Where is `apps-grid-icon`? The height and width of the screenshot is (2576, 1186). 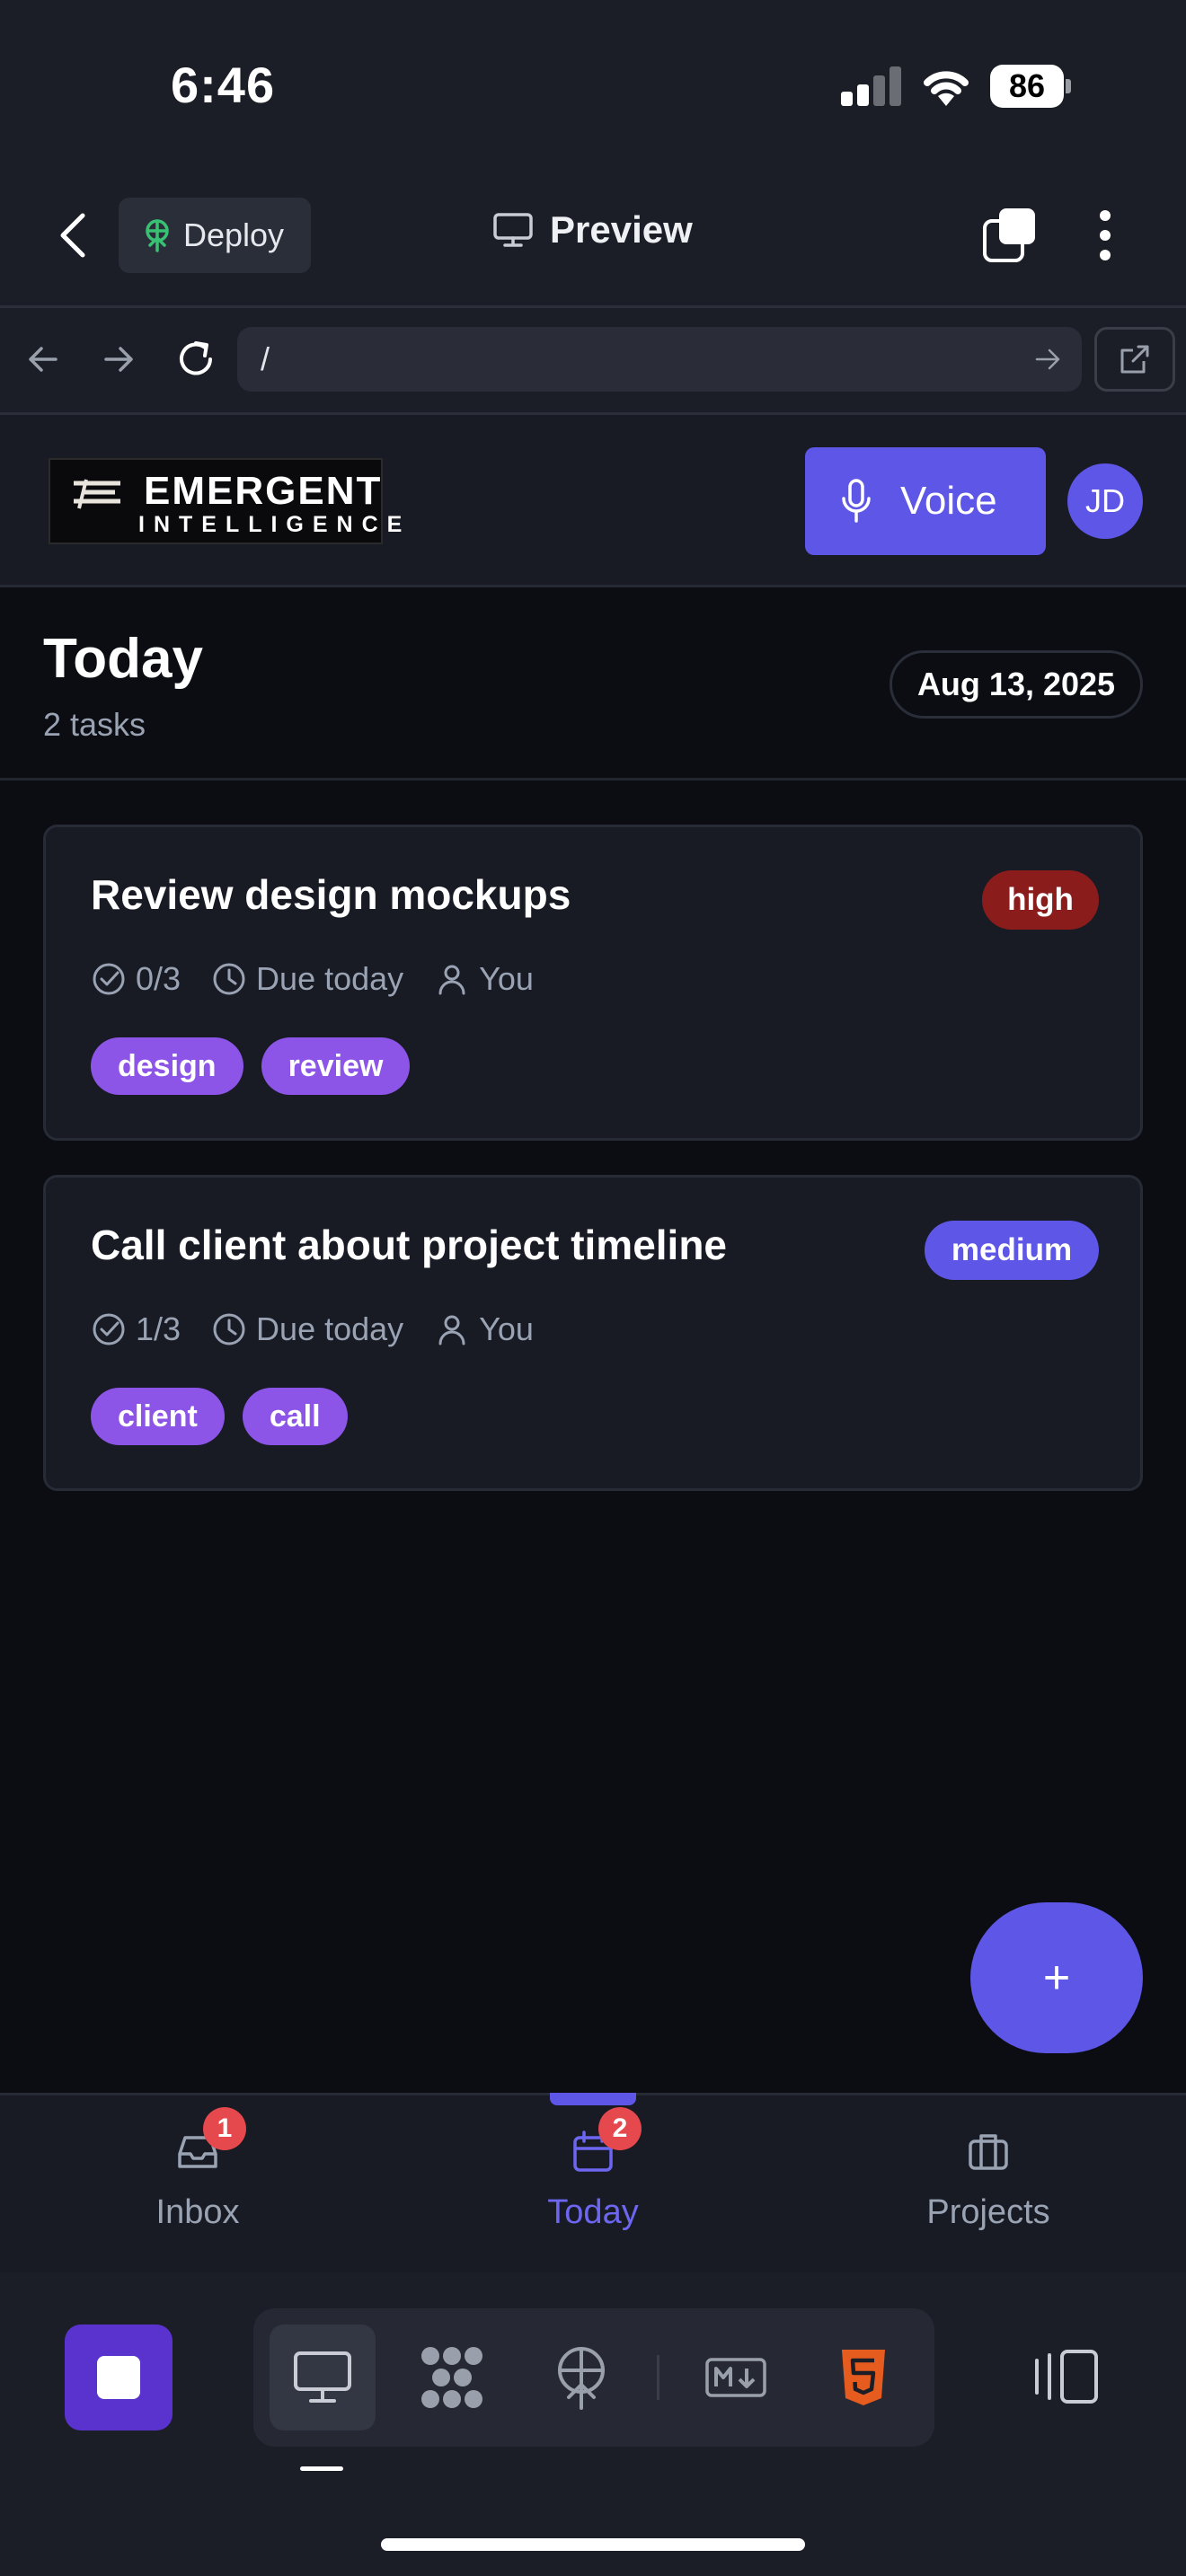 apps-grid-icon is located at coordinates (451, 2377).